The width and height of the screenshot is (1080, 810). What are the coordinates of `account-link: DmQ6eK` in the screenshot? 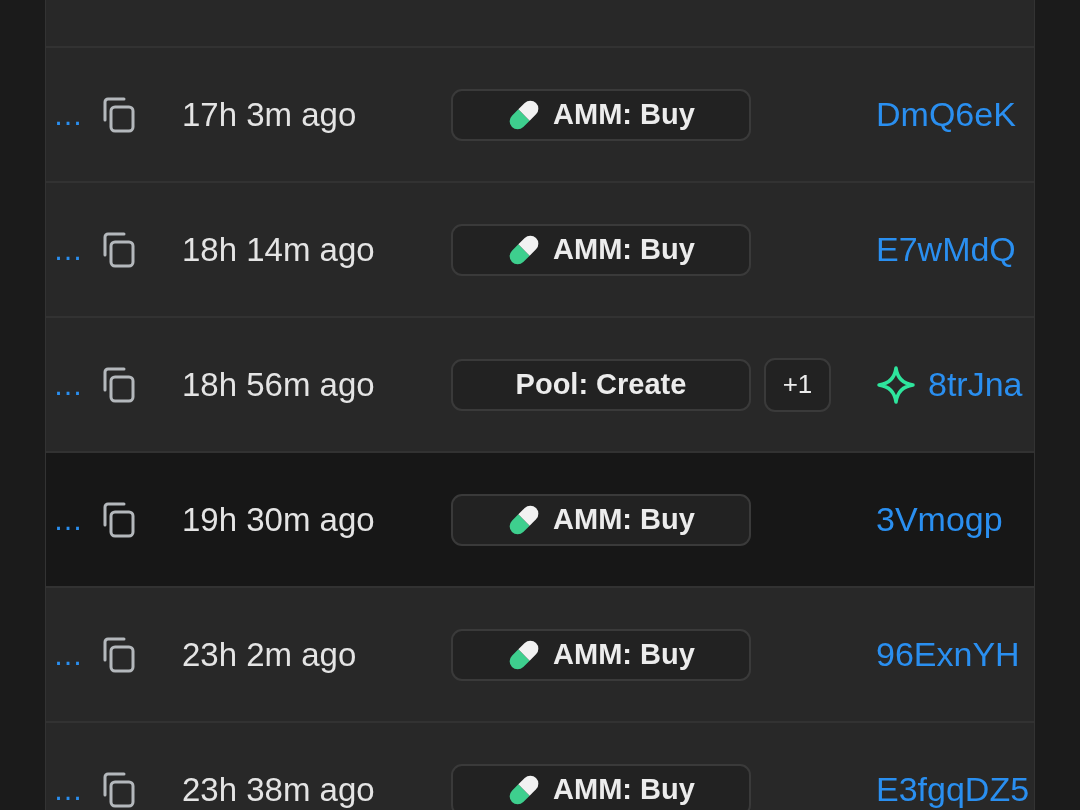 It's located at (946, 114).